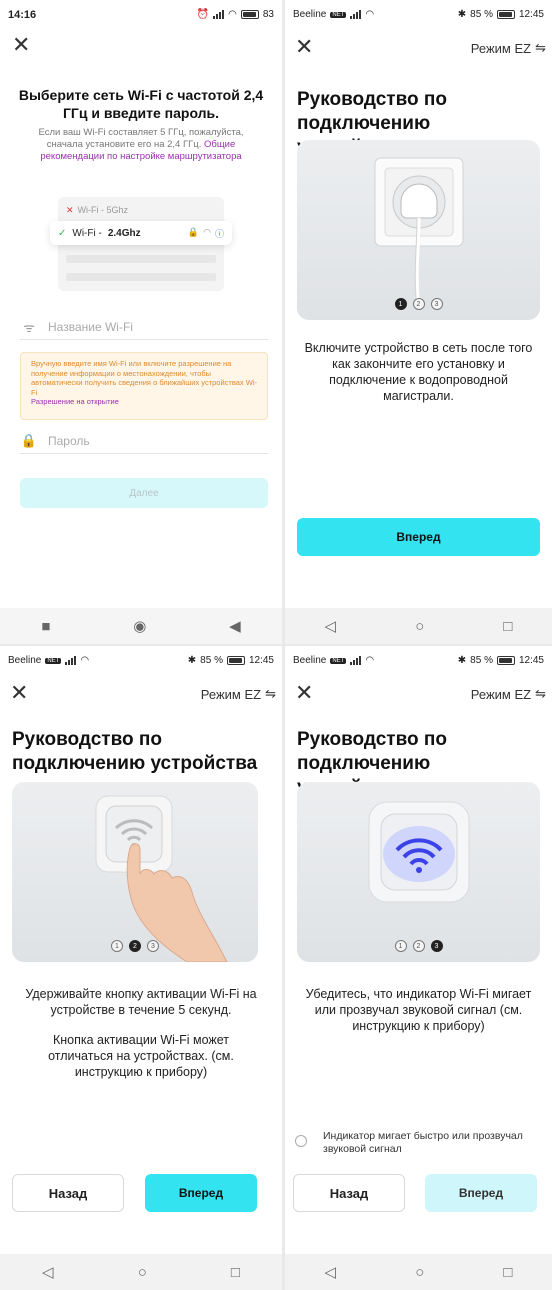  What do you see at coordinates (141, 15) in the screenshot?
I see `status-bar: 14:16 ⏰ ◠ 83` at bounding box center [141, 15].